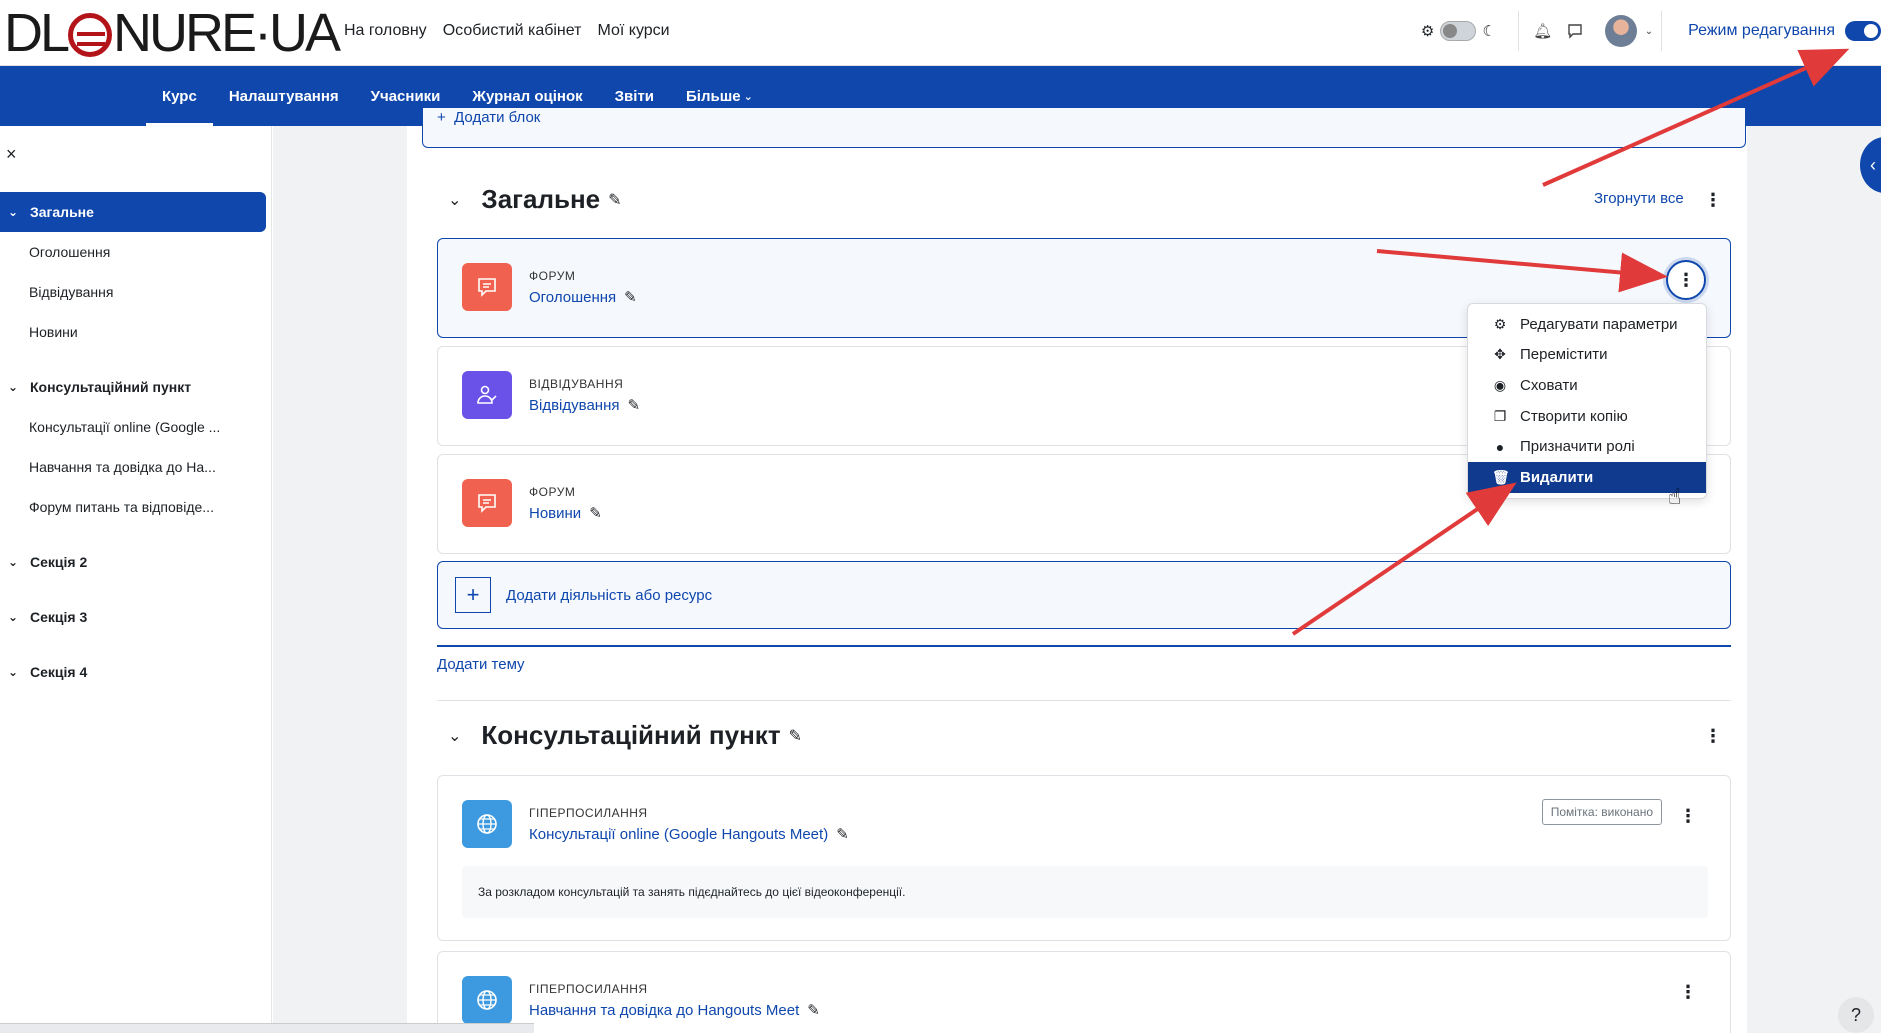 This screenshot has height=1033, width=1881. Describe the element at coordinates (227, 33) in the screenshot. I see `logo-text-end: NURE·UA` at that location.